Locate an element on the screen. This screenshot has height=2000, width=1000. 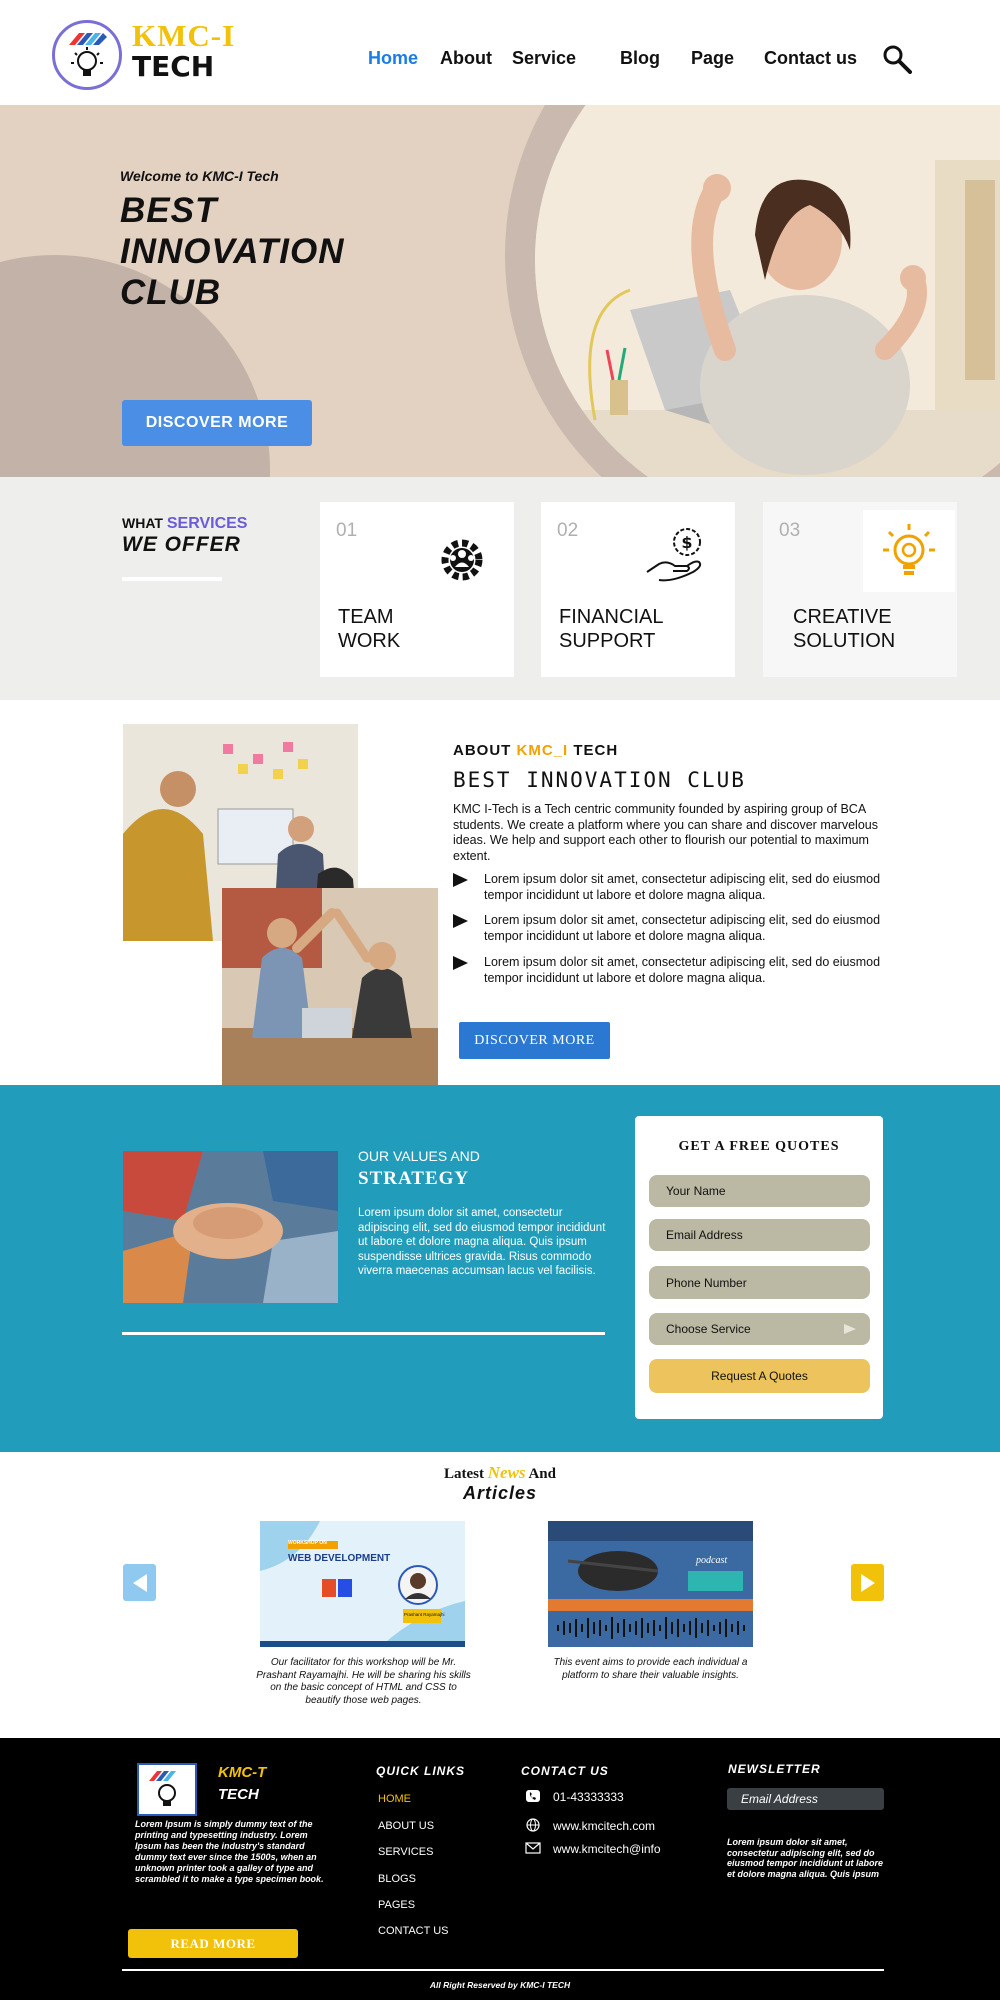
globe-icon is located at coordinates (533, 1825).